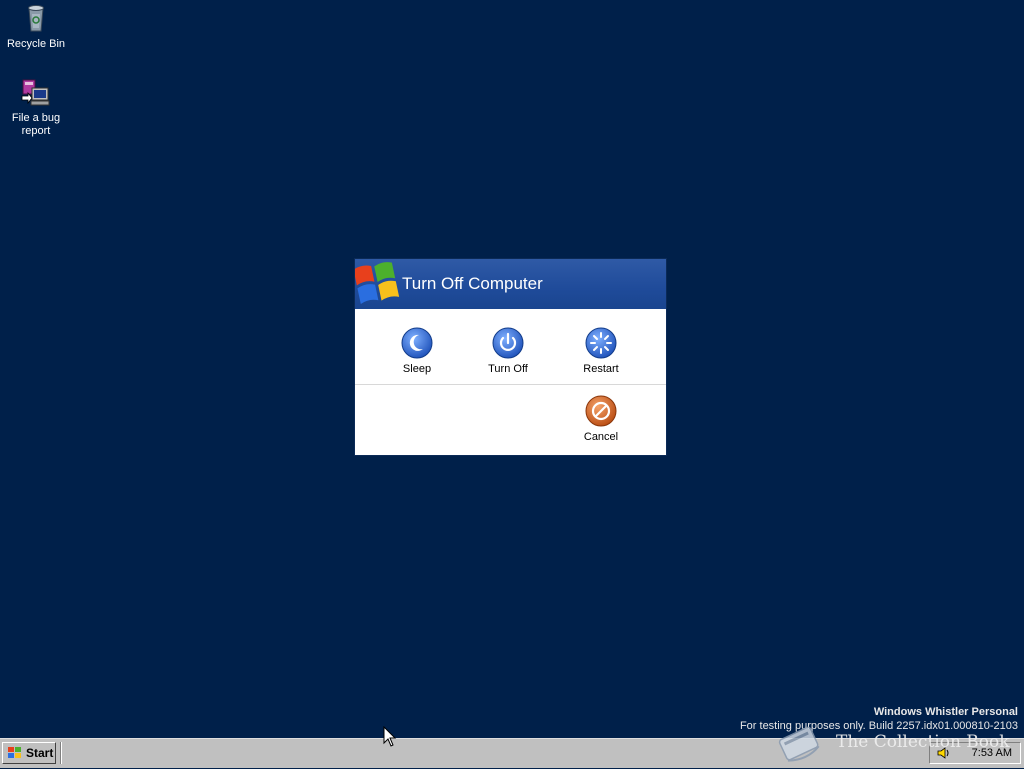 The height and width of the screenshot is (769, 1024). I want to click on brand-overlay: The Collection Book, so click(899, 745).